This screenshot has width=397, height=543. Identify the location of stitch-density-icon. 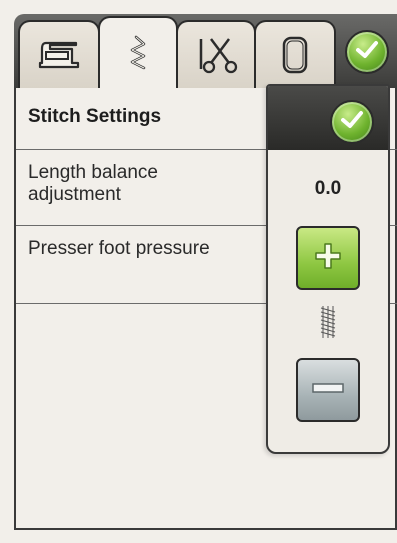
(328, 324).